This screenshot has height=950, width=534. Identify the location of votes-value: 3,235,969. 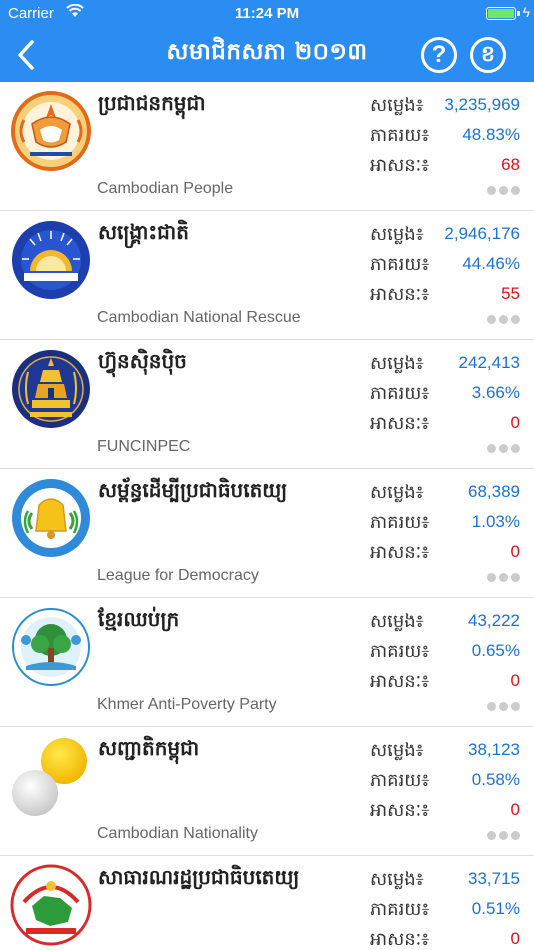
(482, 104).